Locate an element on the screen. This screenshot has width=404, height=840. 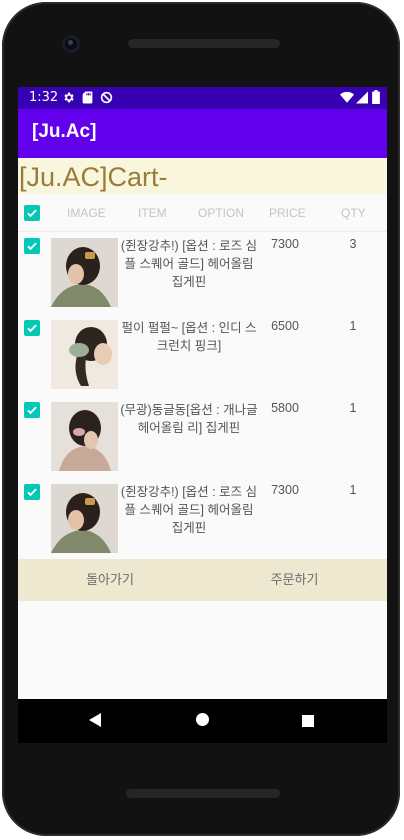
bottom-speaker is located at coordinates (203, 793).